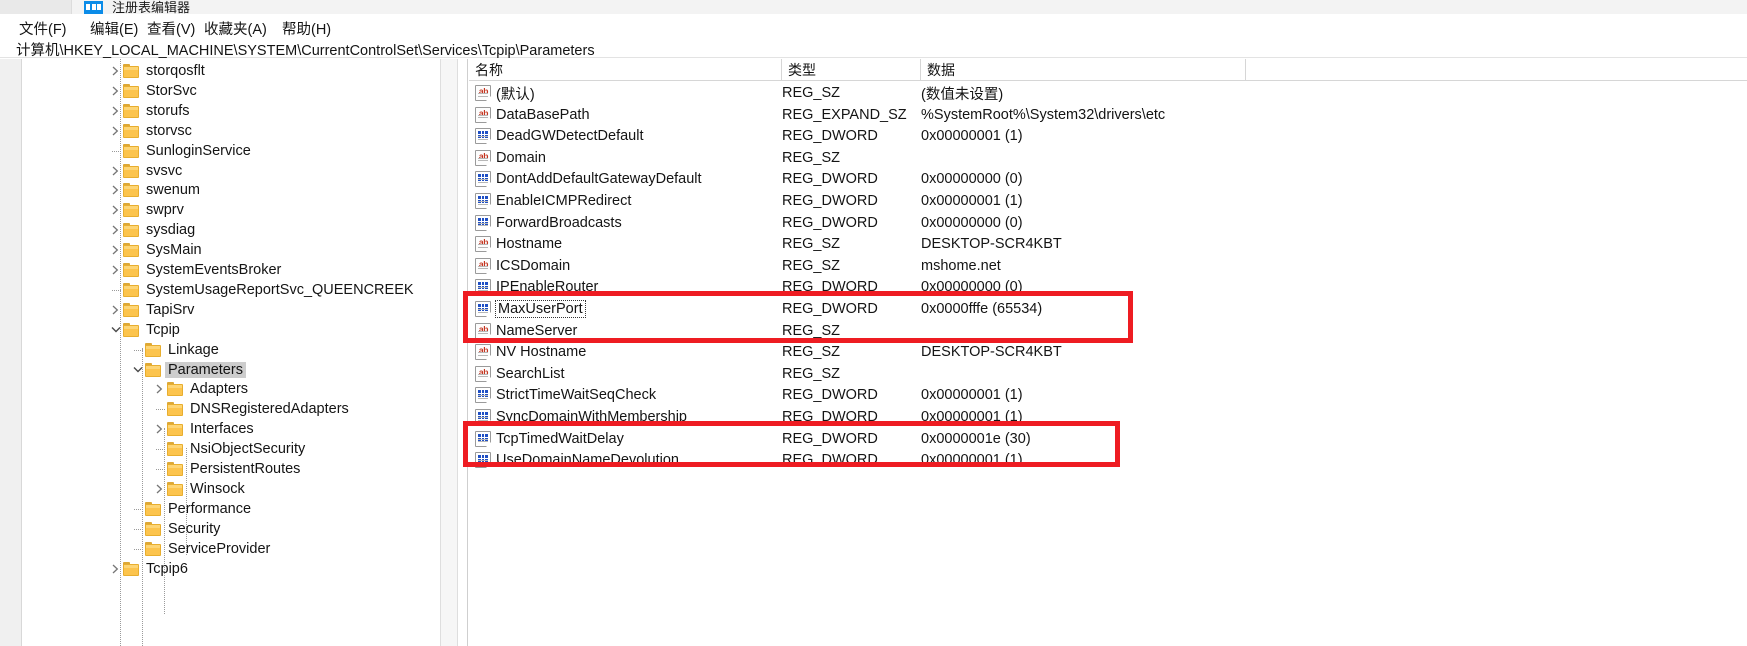 The image size is (1747, 646). Describe the element at coordinates (231, 549) in the screenshot. I see `tree-item-serviceprovider: ServiceProvider` at that location.